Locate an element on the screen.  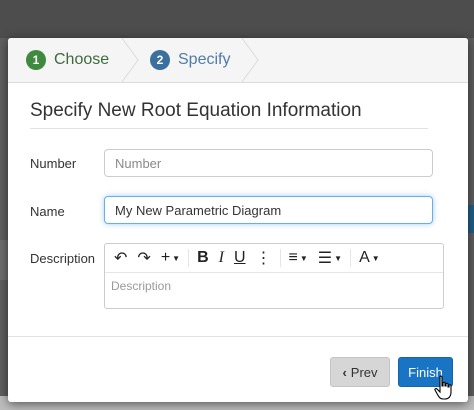
insert-dropdown: + ▼ is located at coordinates (170, 258).